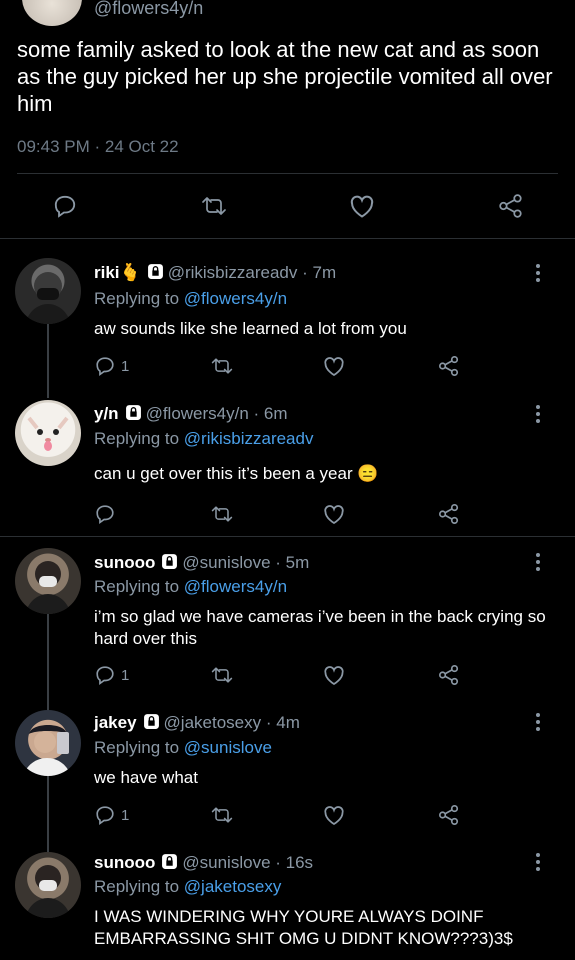  Describe the element at coordinates (284, 515) in the screenshot. I see `reply-actions` at that location.